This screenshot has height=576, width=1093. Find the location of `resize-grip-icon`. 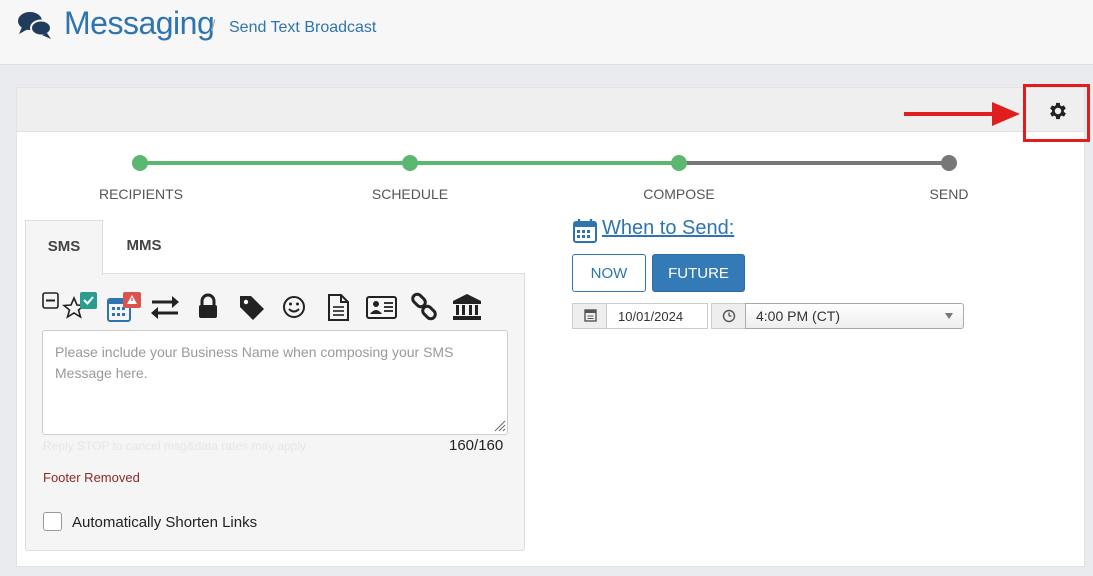

resize-grip-icon is located at coordinates (499, 425).